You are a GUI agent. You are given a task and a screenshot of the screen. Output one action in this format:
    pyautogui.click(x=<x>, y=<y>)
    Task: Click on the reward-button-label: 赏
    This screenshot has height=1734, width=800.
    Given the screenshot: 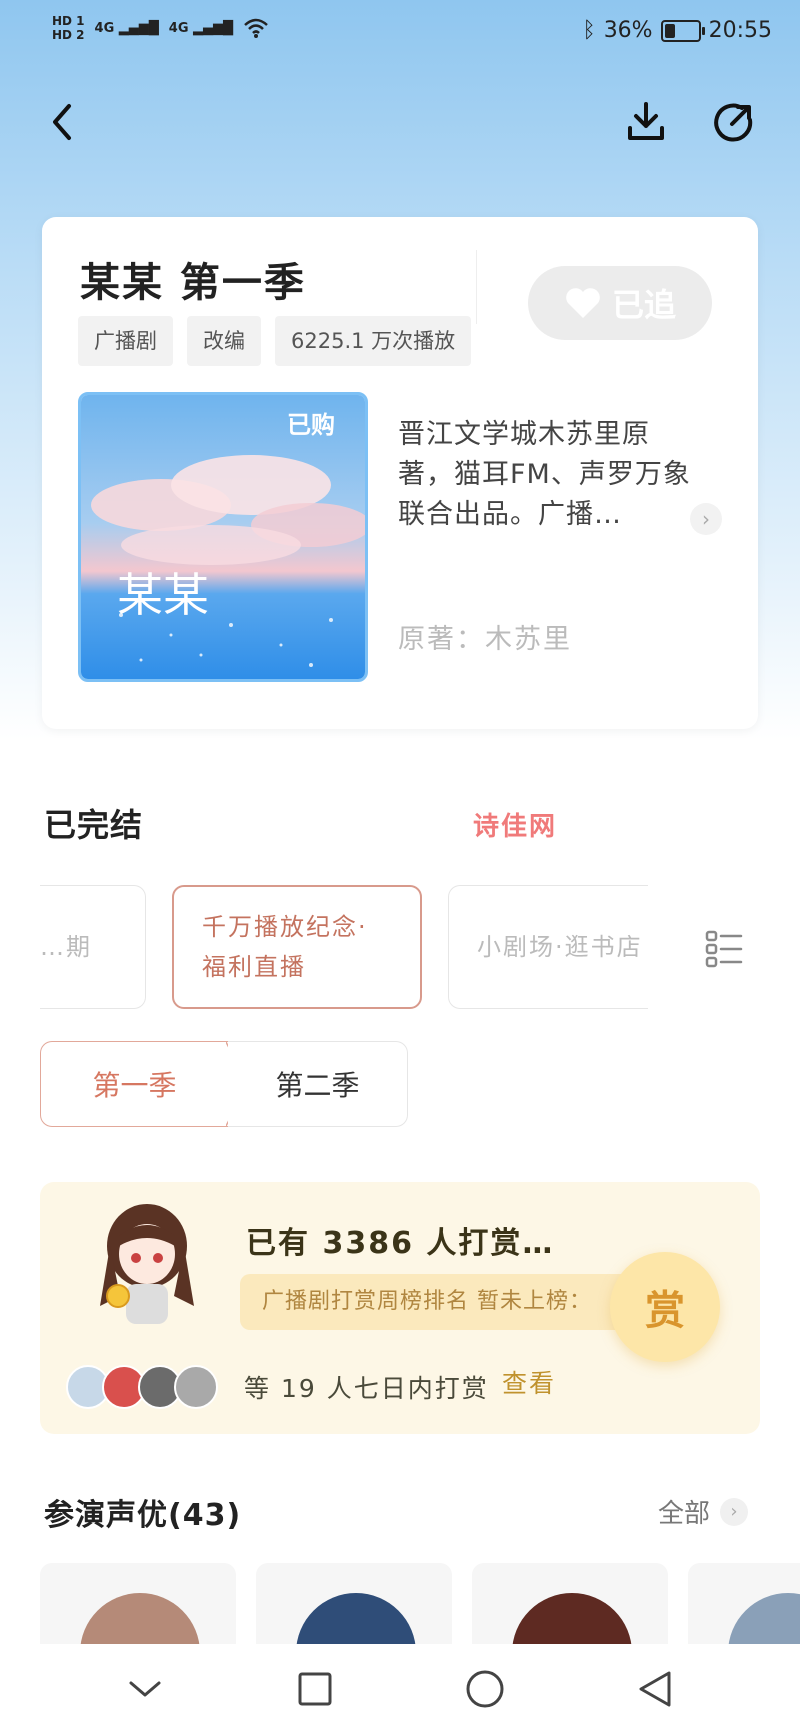 What is the action you would take?
    pyautogui.click(x=665, y=1311)
    